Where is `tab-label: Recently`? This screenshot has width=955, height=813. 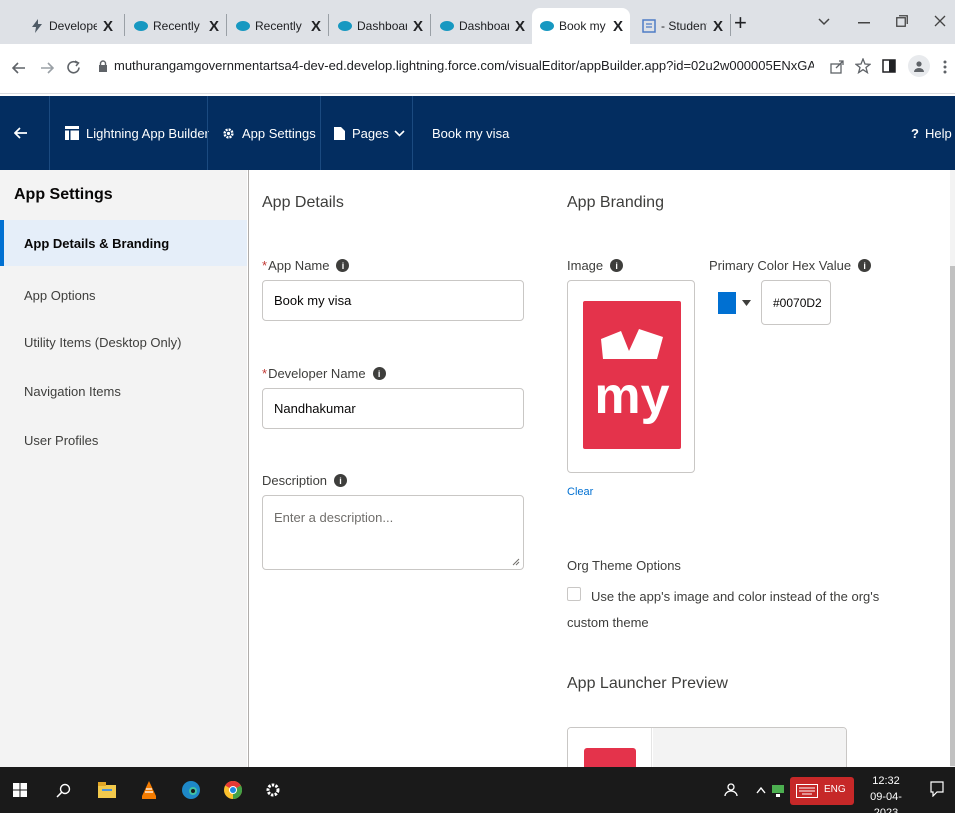 tab-label: Recently is located at coordinates (278, 26).